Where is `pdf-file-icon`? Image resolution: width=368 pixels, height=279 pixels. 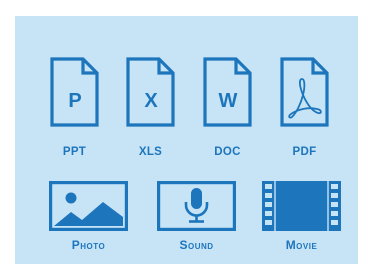 pdf-file-icon is located at coordinates (304, 92).